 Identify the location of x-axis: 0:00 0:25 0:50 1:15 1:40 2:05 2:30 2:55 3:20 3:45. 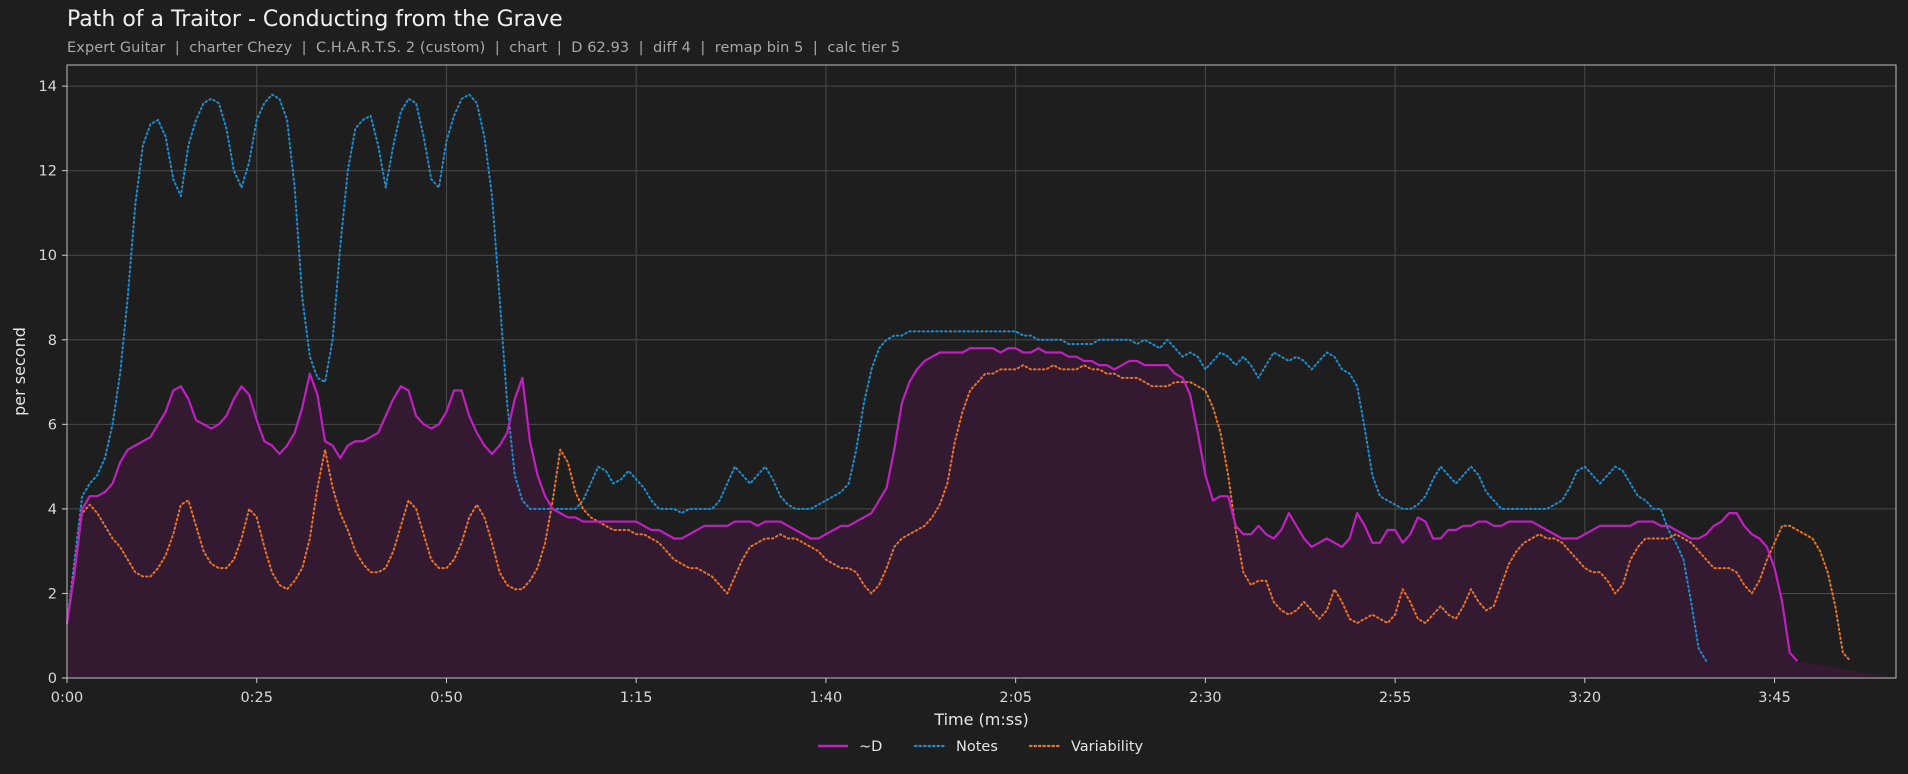
(921, 692).